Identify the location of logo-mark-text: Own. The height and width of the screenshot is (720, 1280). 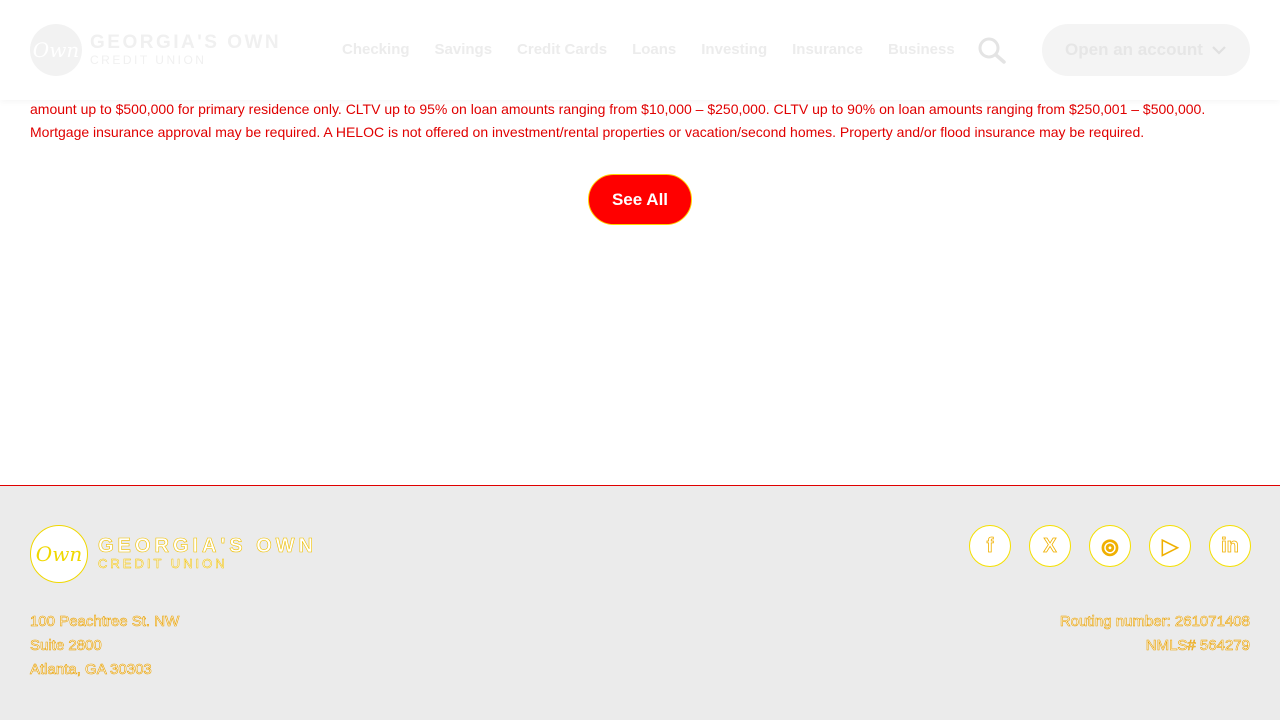
(56, 50).